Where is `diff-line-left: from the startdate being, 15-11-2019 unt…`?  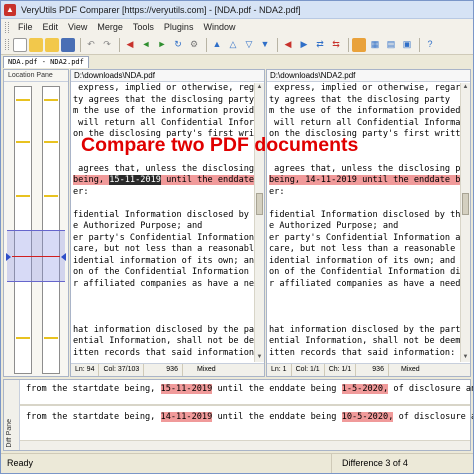 diff-line-left: from the startdate being, 15-11-2019 unt… is located at coordinates (249, 389).